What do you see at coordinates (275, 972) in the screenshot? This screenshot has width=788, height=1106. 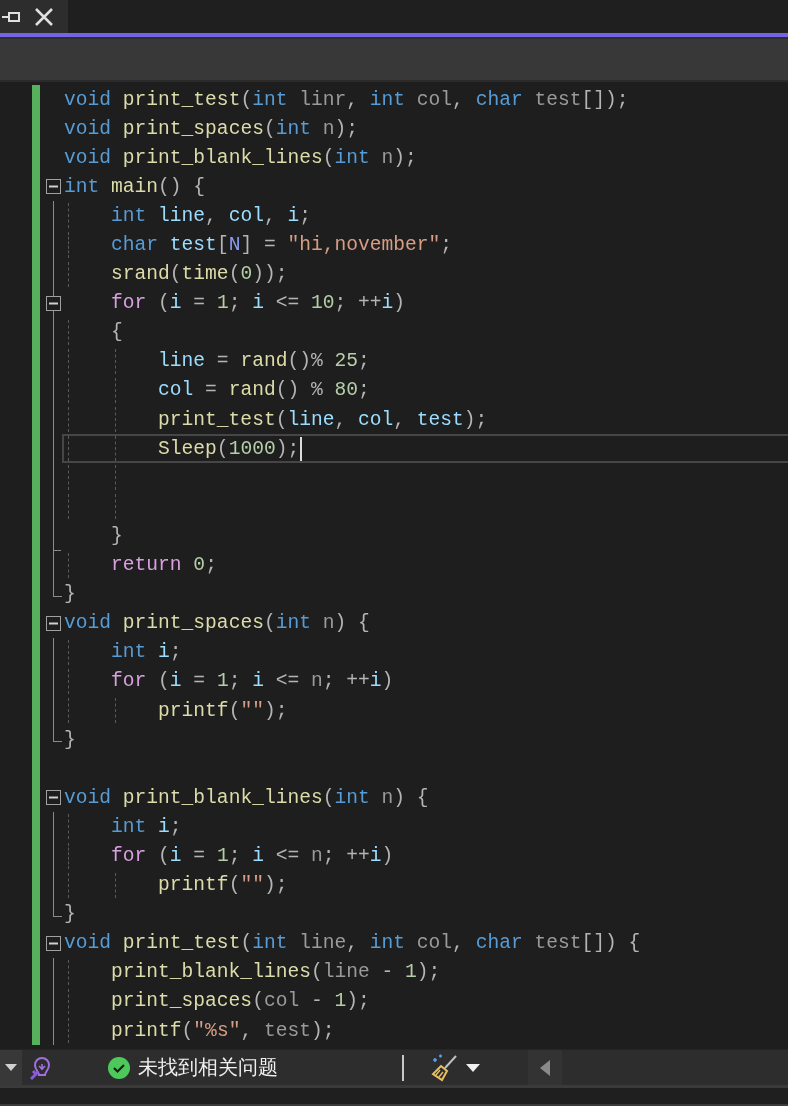 I see `code-line: print_blank_lines(line - 1);` at bounding box center [275, 972].